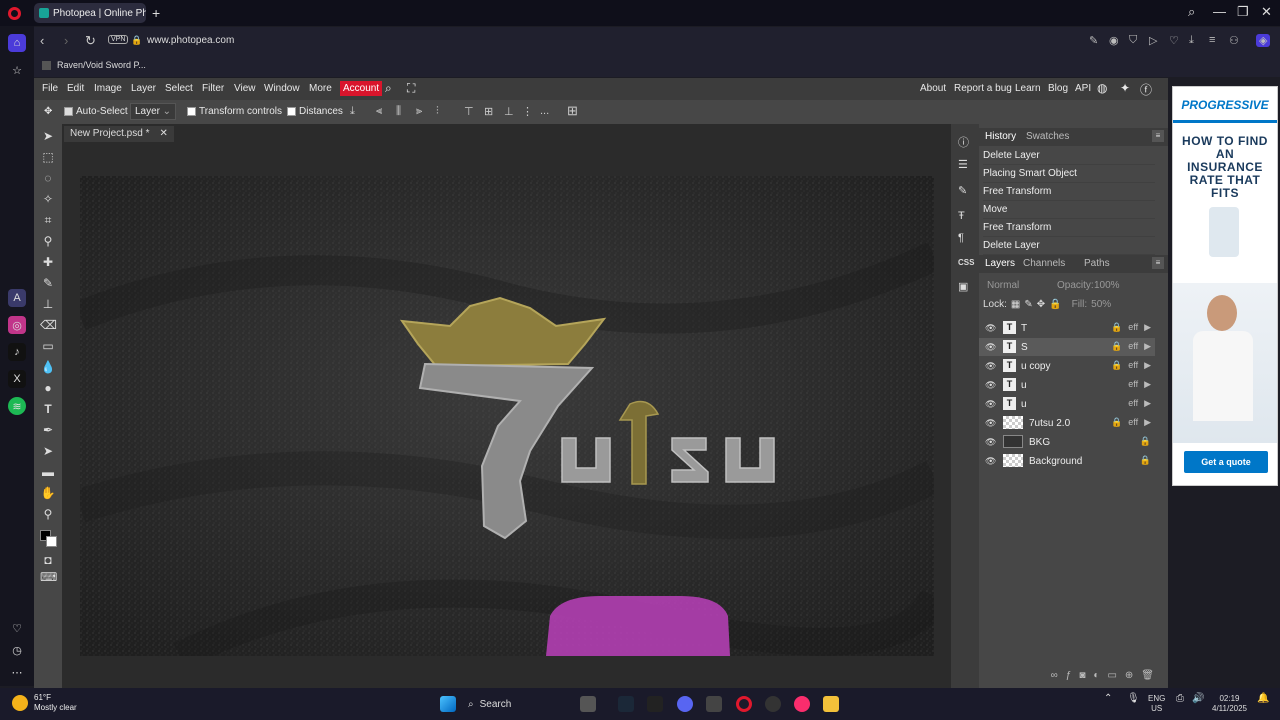 Image resolution: width=1280 pixels, height=720 pixels. I want to click on tab-paths: Paths, so click(1097, 263).